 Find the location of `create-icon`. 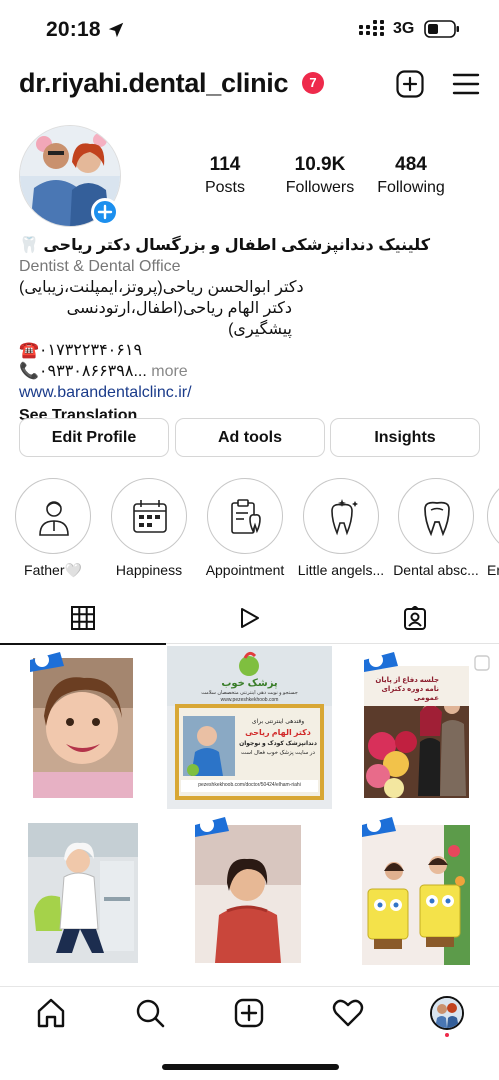

create-icon is located at coordinates (249, 1013).